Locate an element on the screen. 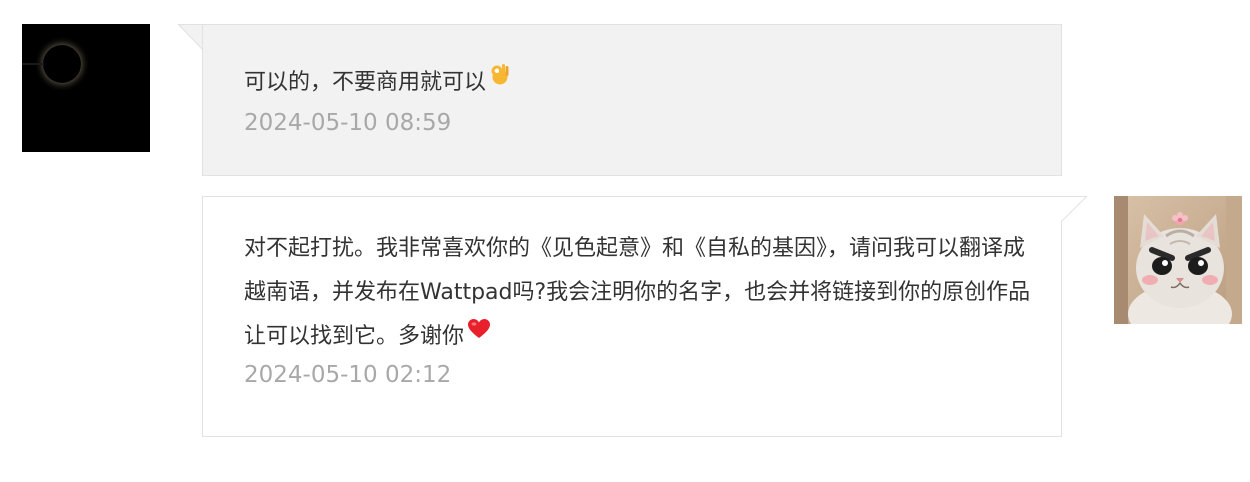 The height and width of the screenshot is (482, 1250). message-timestamp: 2024-05-10 08:59 is located at coordinates (348, 123).